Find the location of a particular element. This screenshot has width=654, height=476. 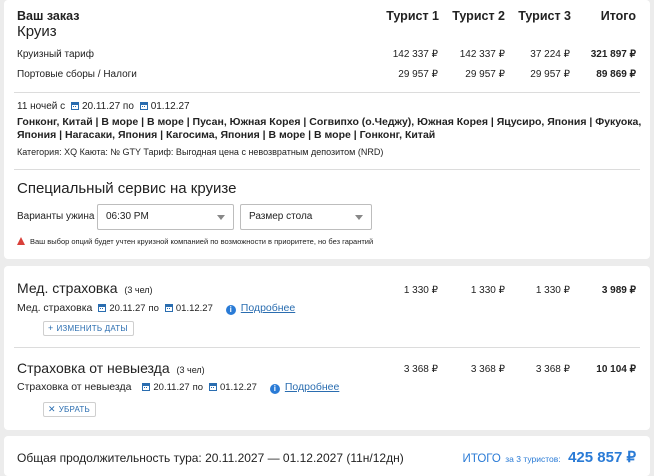

total-value: 425 857 ₽ is located at coordinates (602, 457).